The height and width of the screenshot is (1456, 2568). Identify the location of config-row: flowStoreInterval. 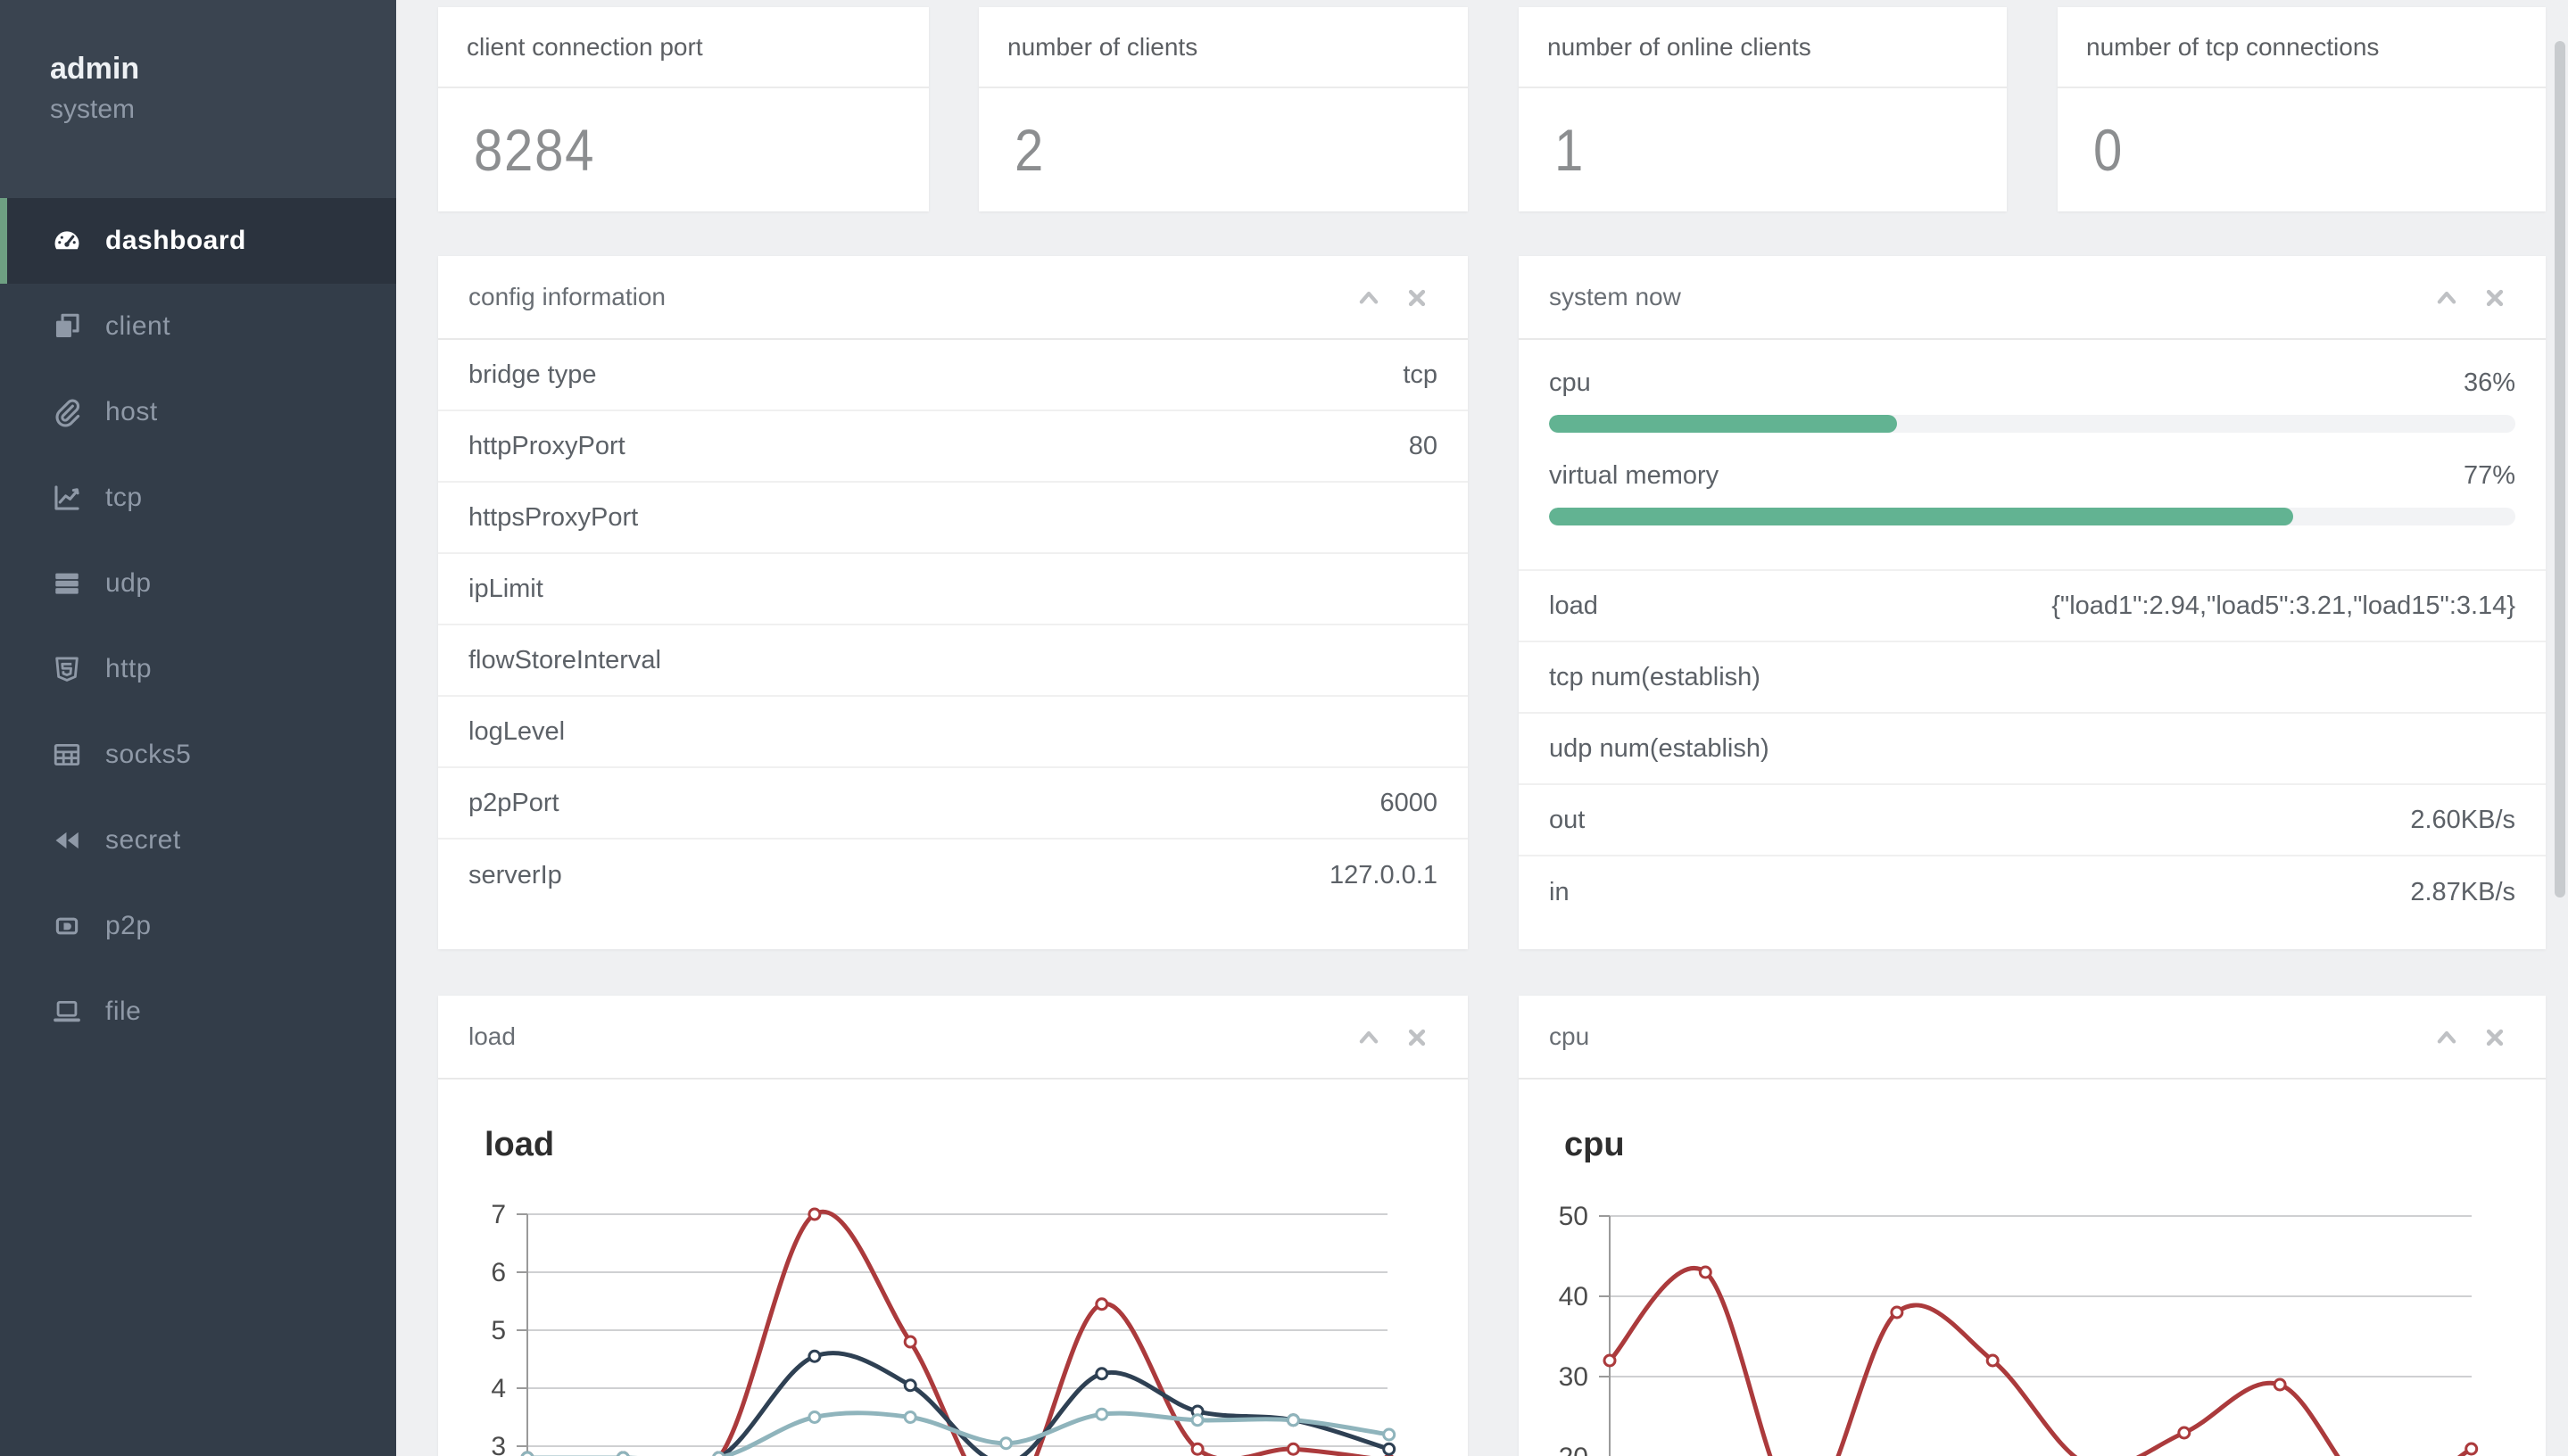
(953, 661).